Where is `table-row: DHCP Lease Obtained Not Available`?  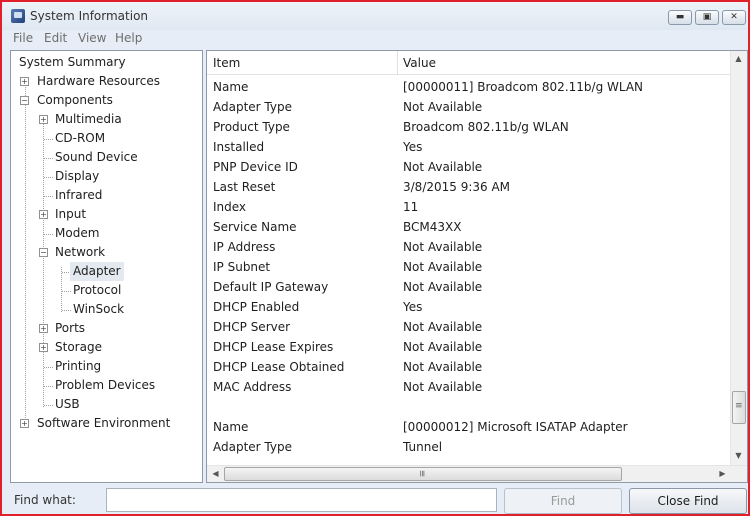
table-row: DHCP Lease Obtained Not Available is located at coordinates (471, 367).